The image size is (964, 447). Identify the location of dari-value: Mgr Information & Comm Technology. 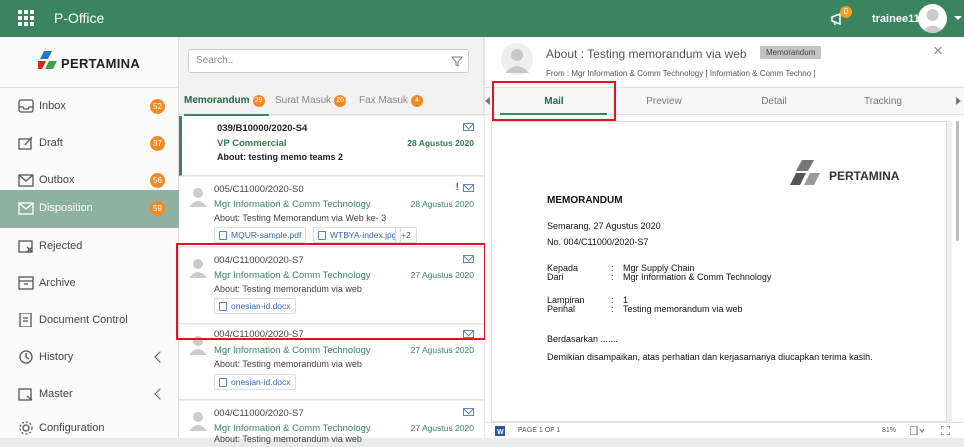
(697, 277).